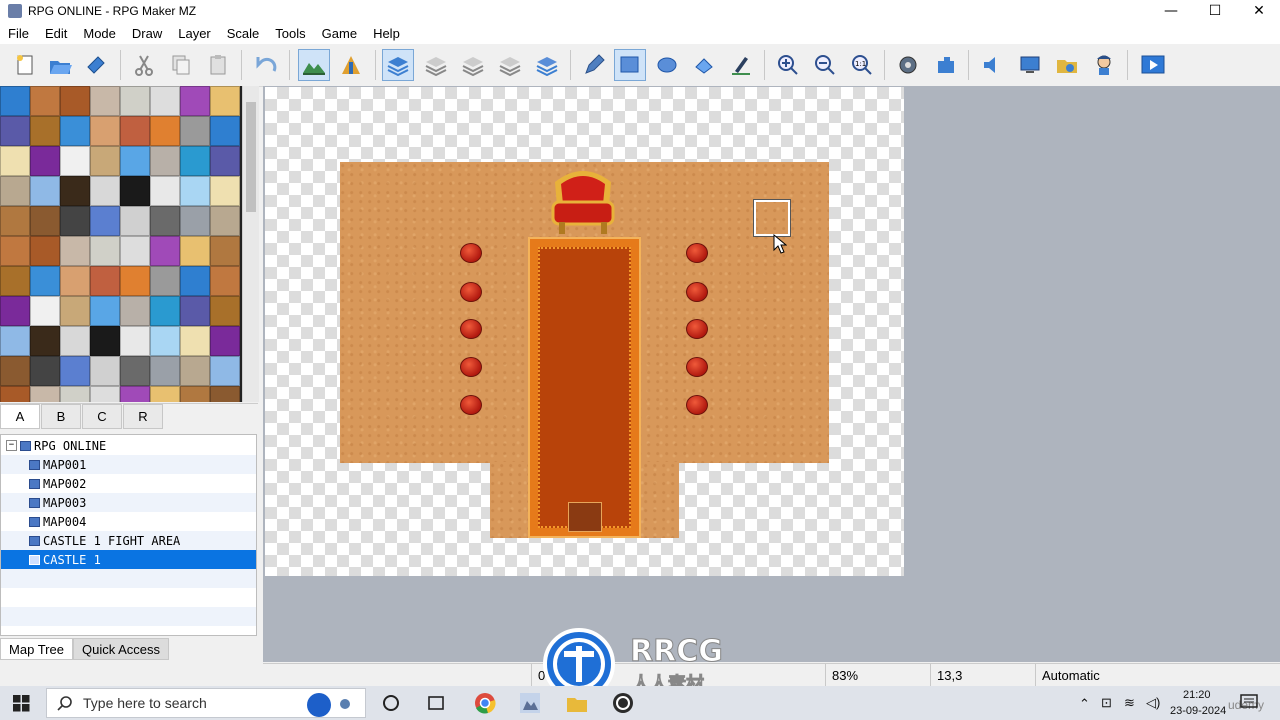 The image size is (1280, 720). Describe the element at coordinates (473, 65) in the screenshot. I see `layer-2-icon` at that location.